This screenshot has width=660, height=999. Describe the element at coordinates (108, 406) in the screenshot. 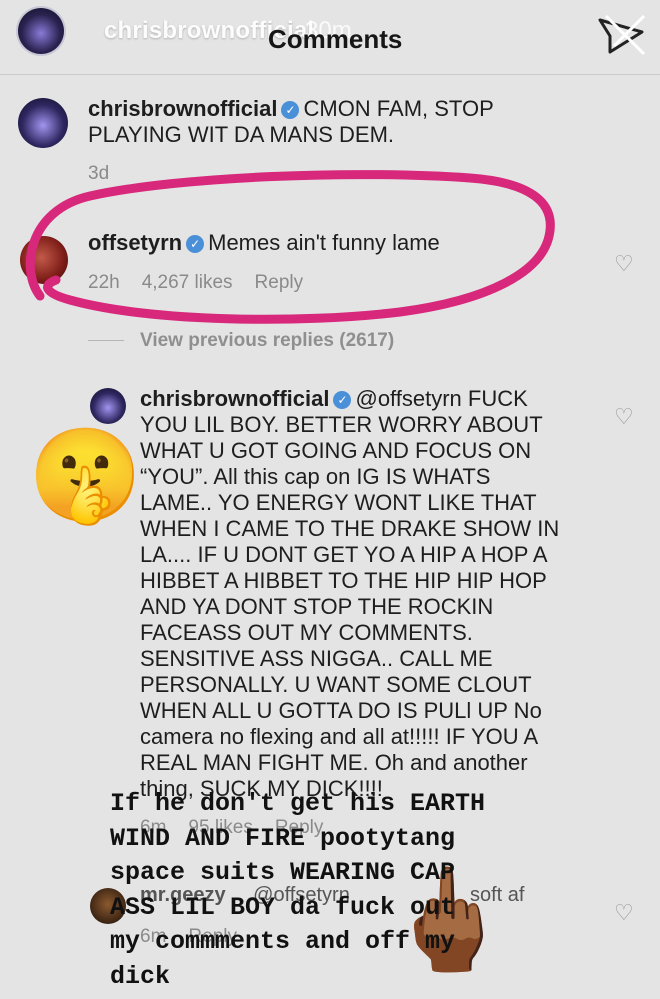

I see `reply-avatar` at that location.